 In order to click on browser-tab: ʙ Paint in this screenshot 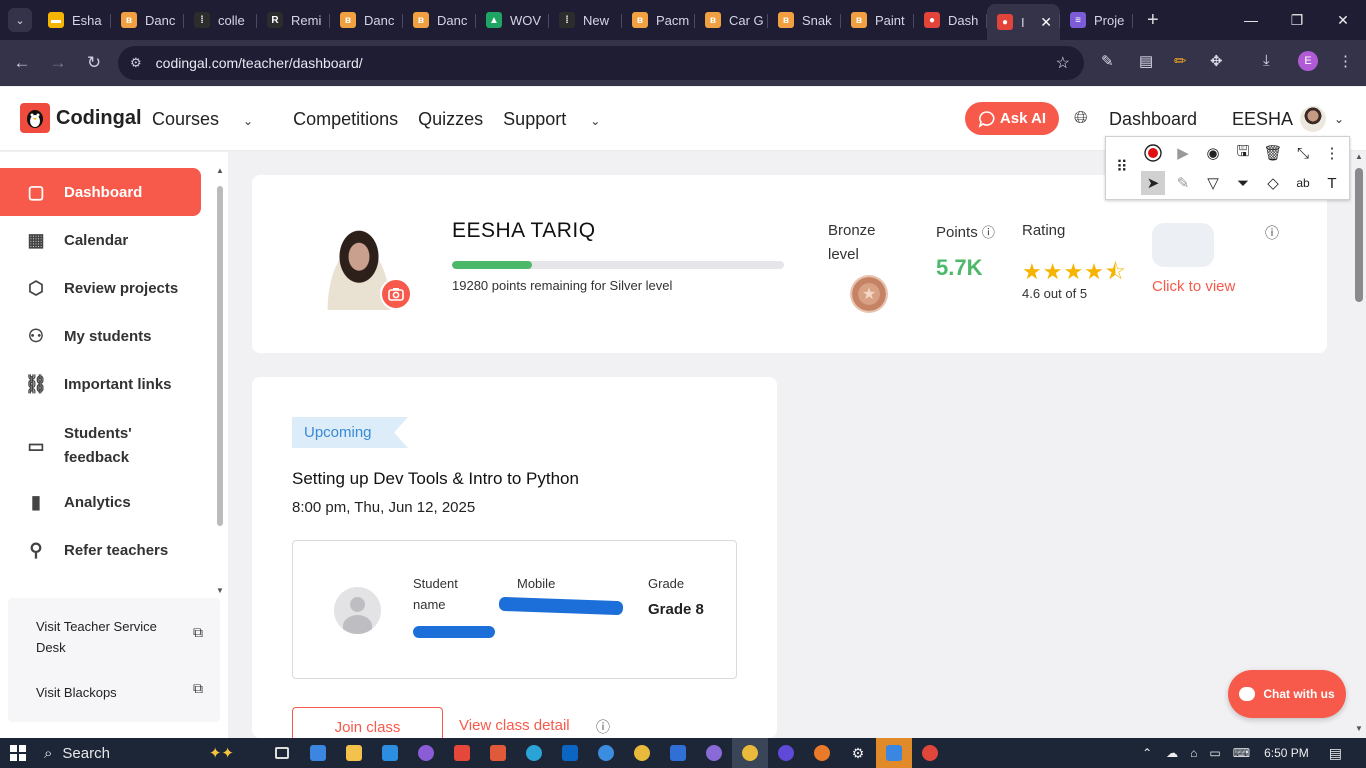, I will do `click(877, 20)`.